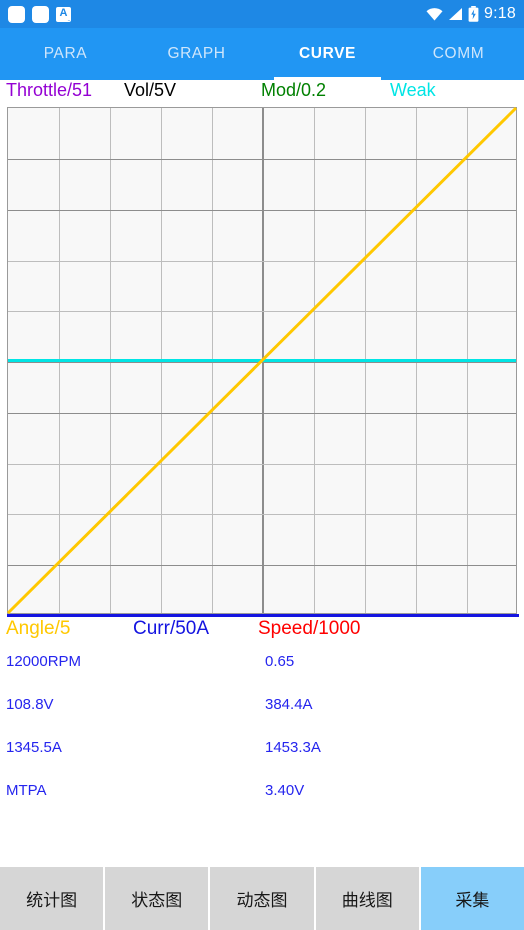 The height and width of the screenshot is (930, 524). I want to click on tab-comm: COMM, so click(458, 54).